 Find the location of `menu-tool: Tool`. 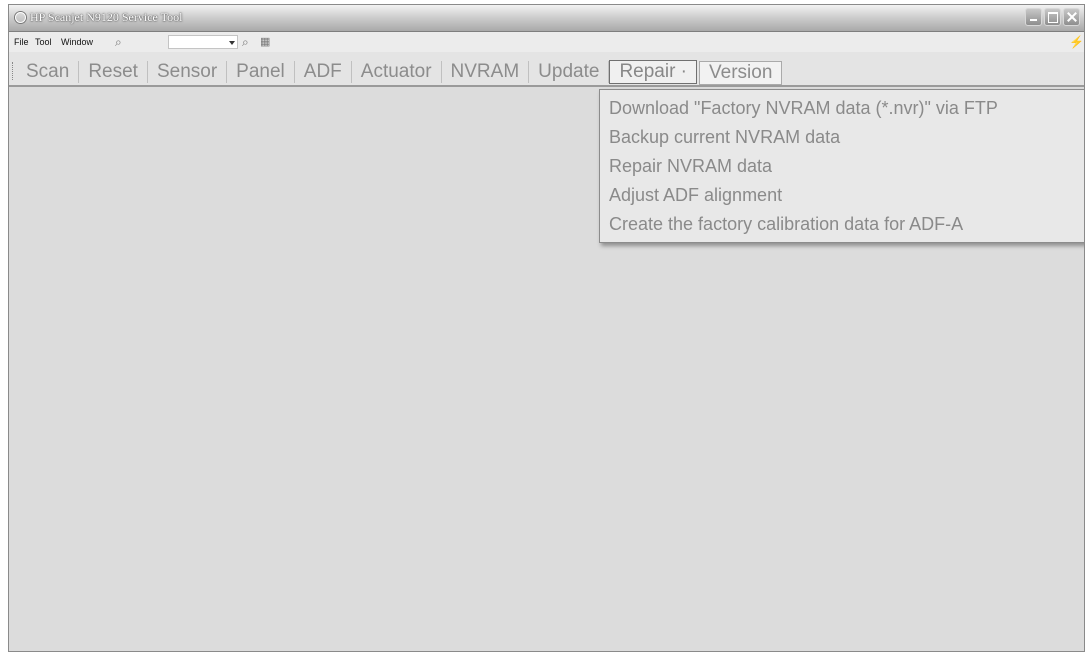

menu-tool: Tool is located at coordinates (43, 42).